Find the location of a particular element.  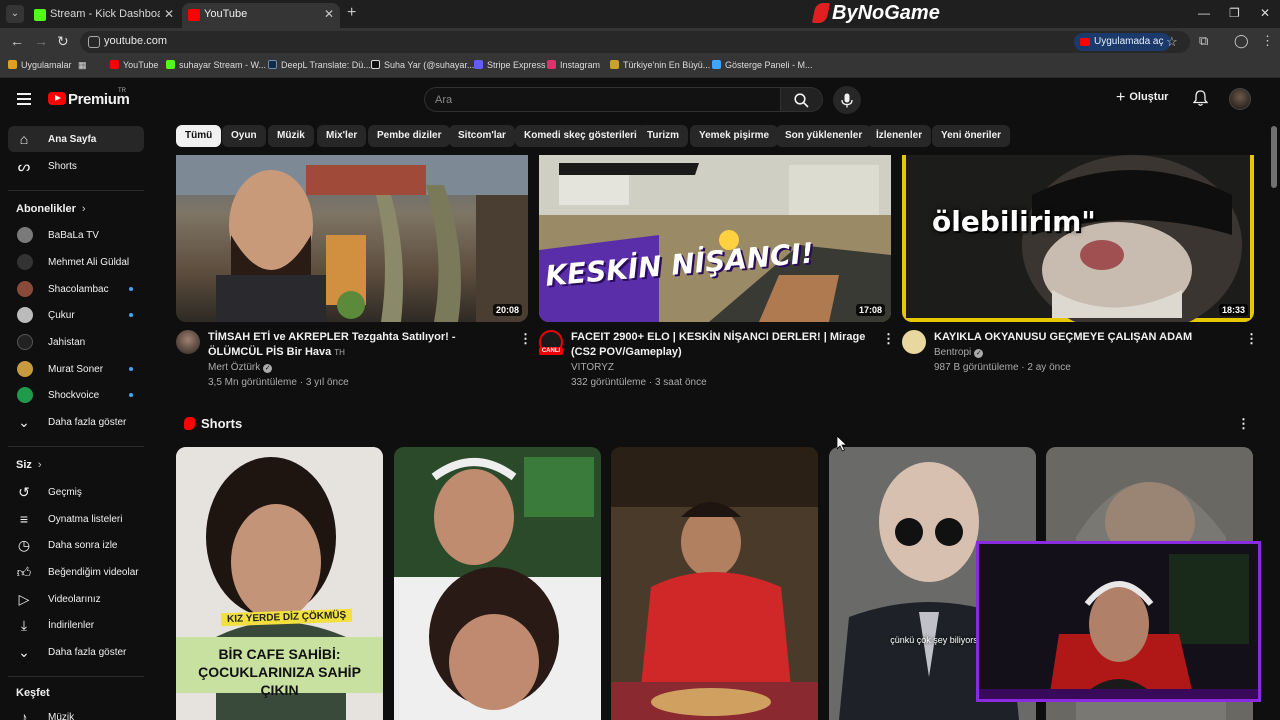

video-title: KAYIKLA OKYANUSU GEÇMEYE ÇALIŞAN ADAM is located at coordinates (1084, 337).